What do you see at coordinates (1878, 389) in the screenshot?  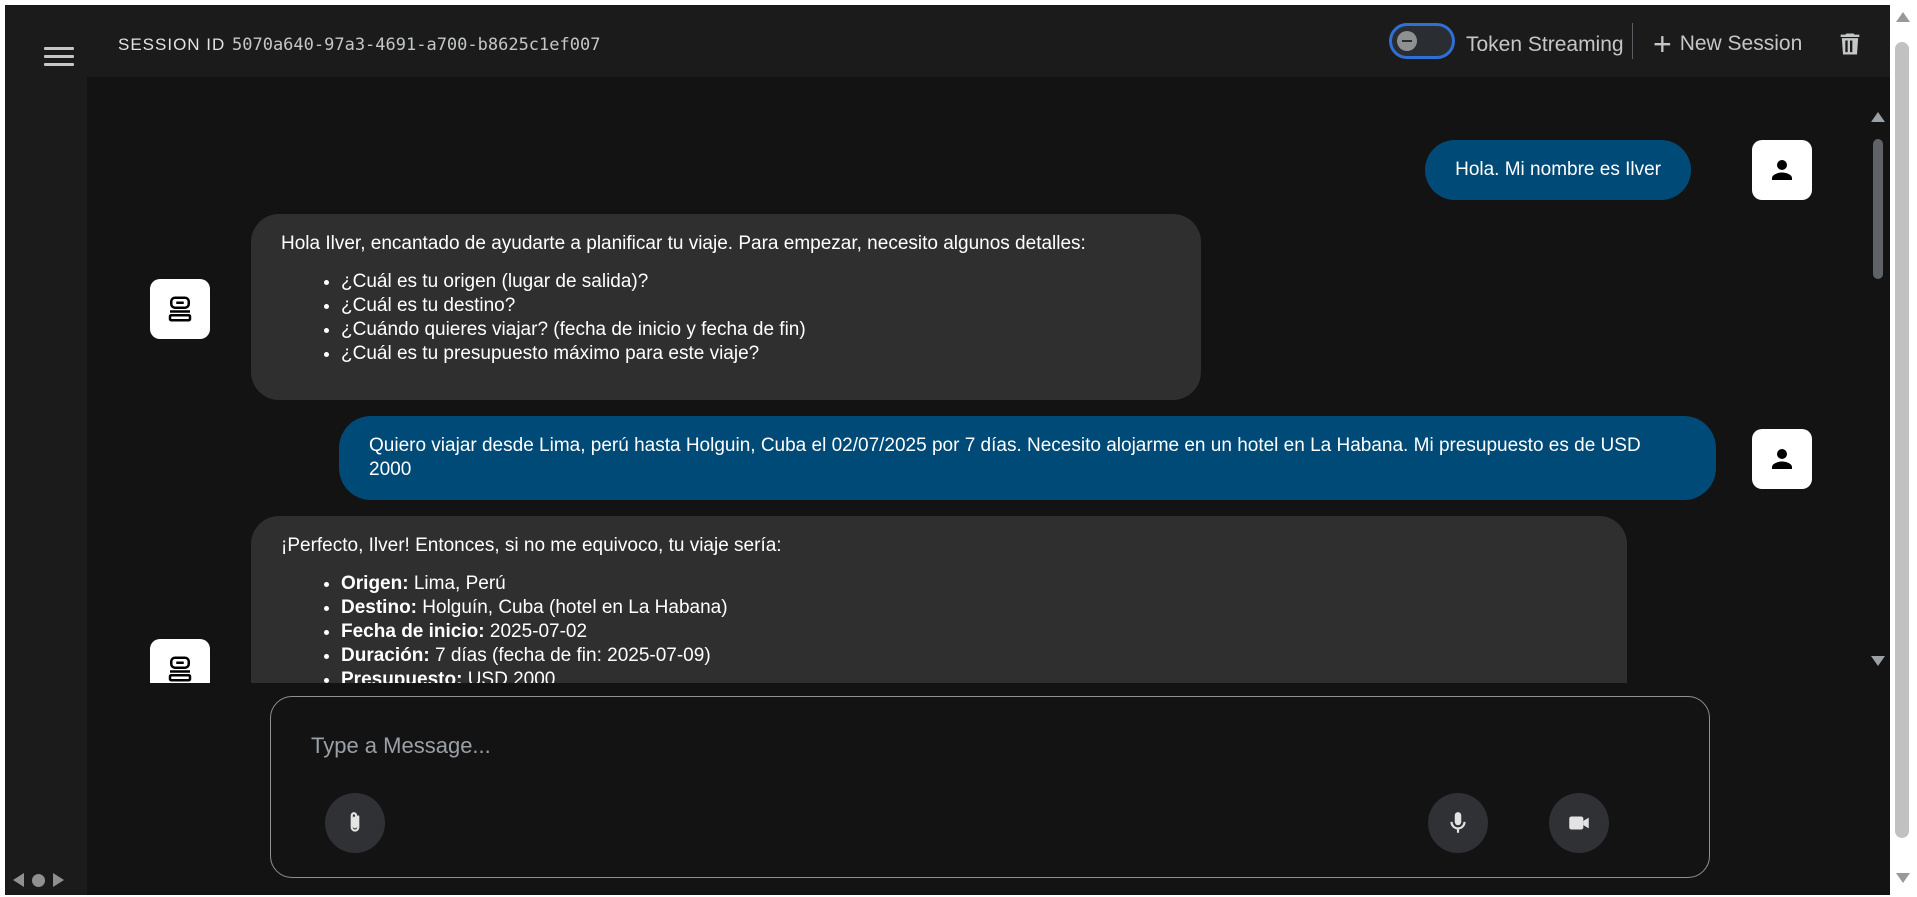 I see `chat-scrollbar` at bounding box center [1878, 389].